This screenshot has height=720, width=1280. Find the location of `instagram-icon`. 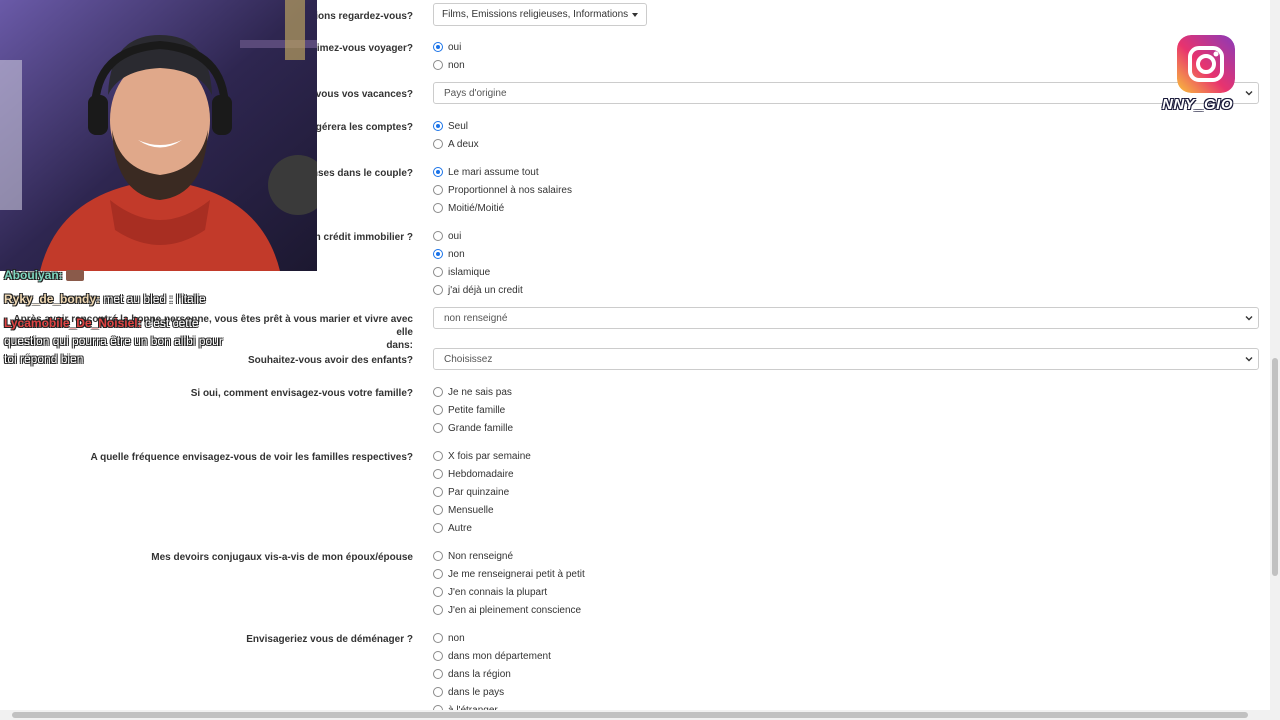

instagram-icon is located at coordinates (1206, 64).